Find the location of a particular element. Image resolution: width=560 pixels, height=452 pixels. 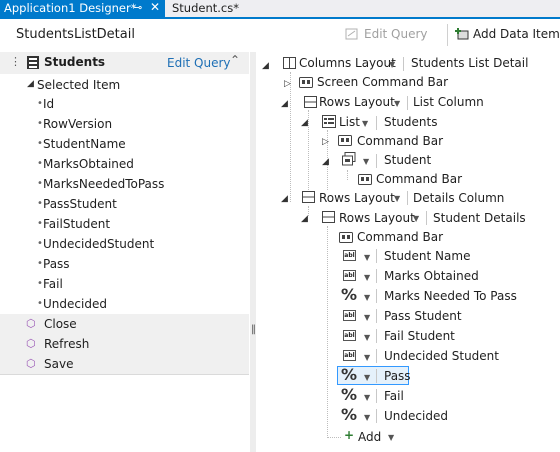

tab-label: Student.cs* is located at coordinates (205, 8).